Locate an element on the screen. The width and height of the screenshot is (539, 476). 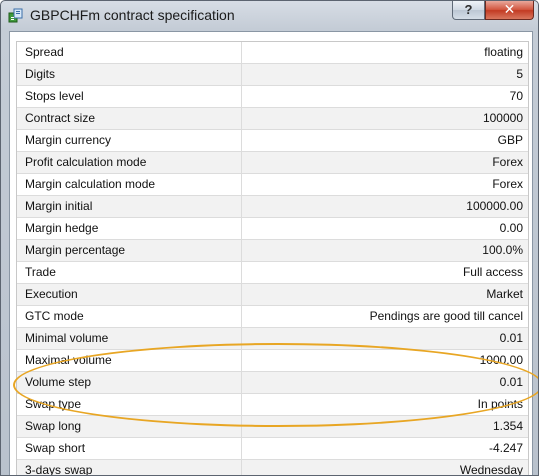
row-label: GTC mode is located at coordinates (129, 316).